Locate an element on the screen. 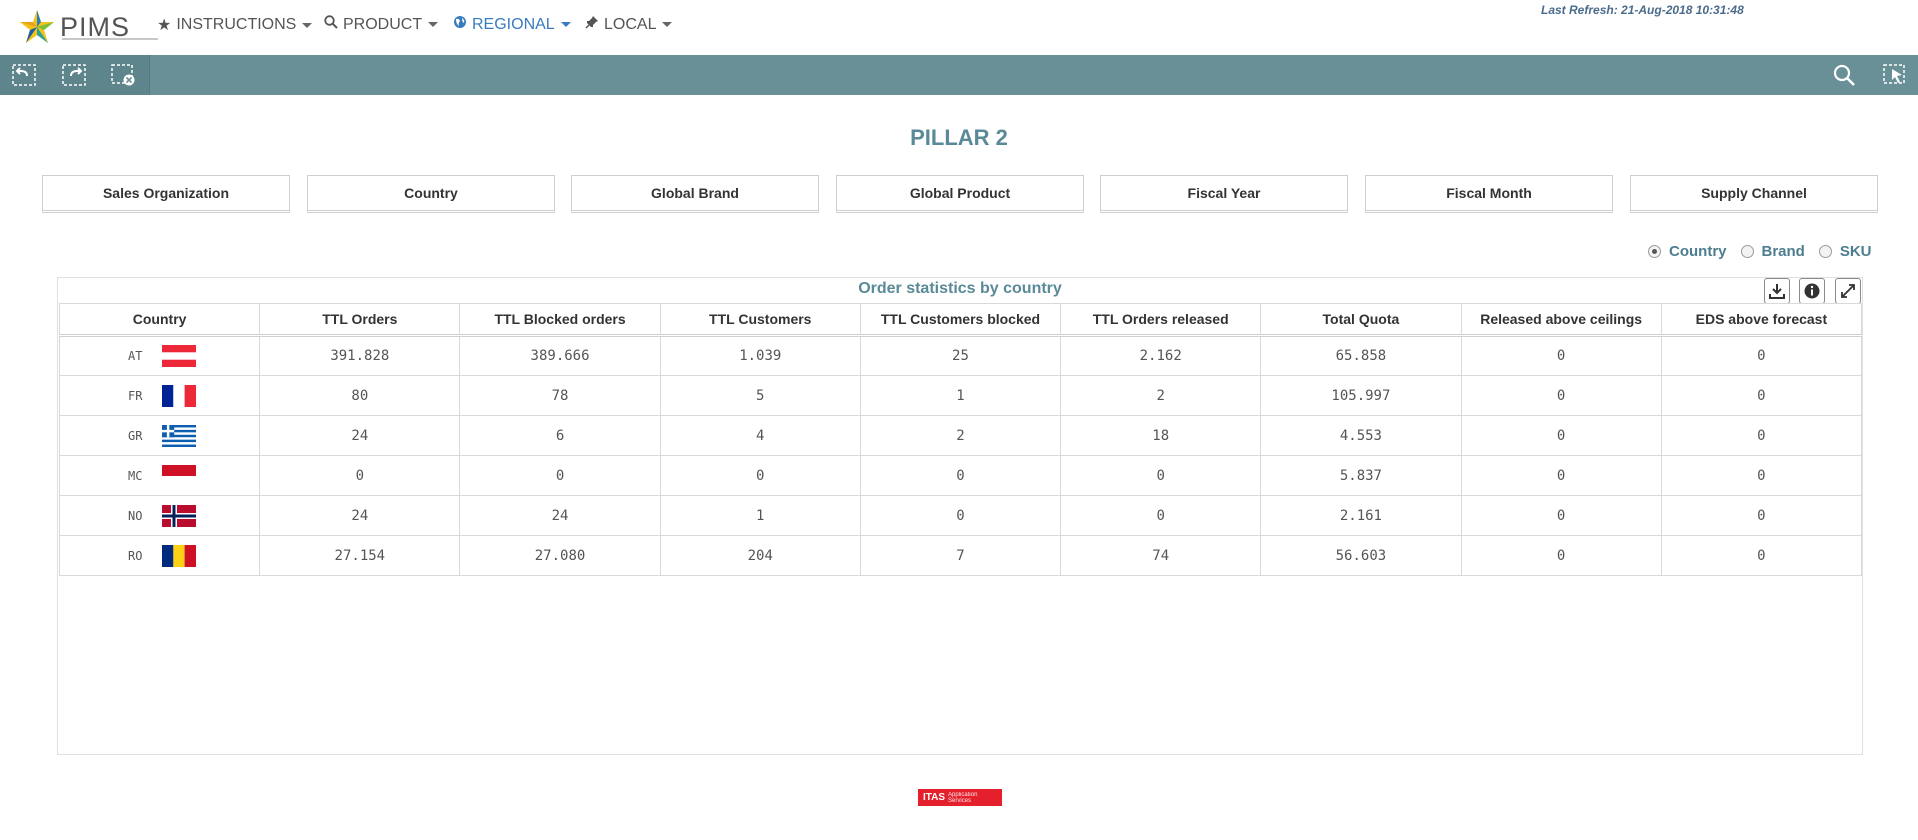 This screenshot has width=1918, height=840. table-row: GR 24 6 4 2 18 4.553 0 0 is located at coordinates (960, 435).